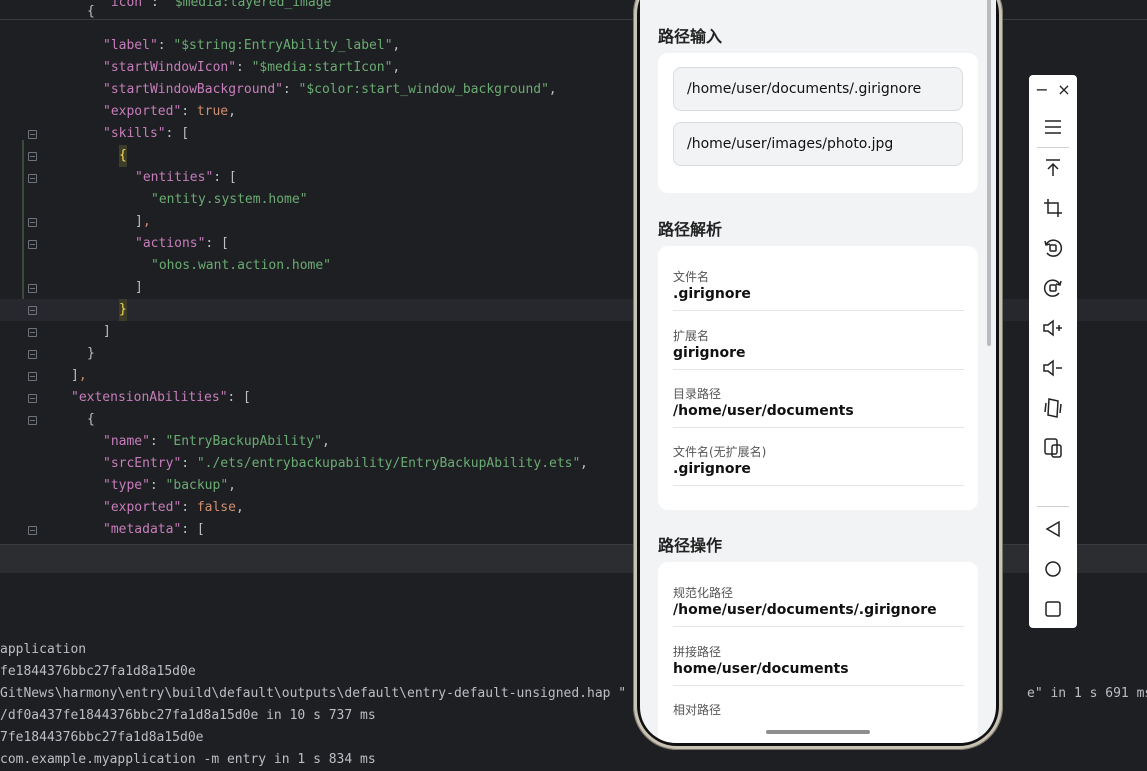 Image resolution: width=1147 pixels, height=771 pixels. I want to click on home-icon, so click(1053, 569).